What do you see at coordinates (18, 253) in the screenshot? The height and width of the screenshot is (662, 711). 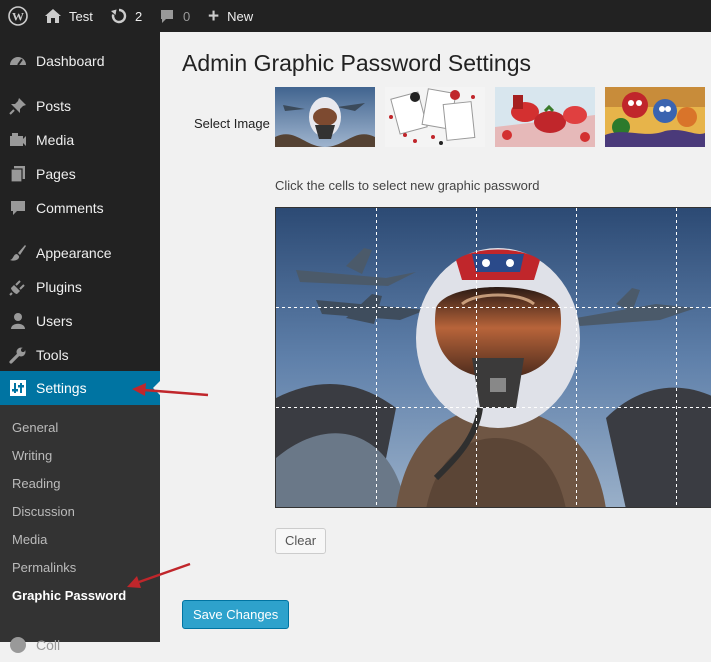 I see `paintbrush-icon` at bounding box center [18, 253].